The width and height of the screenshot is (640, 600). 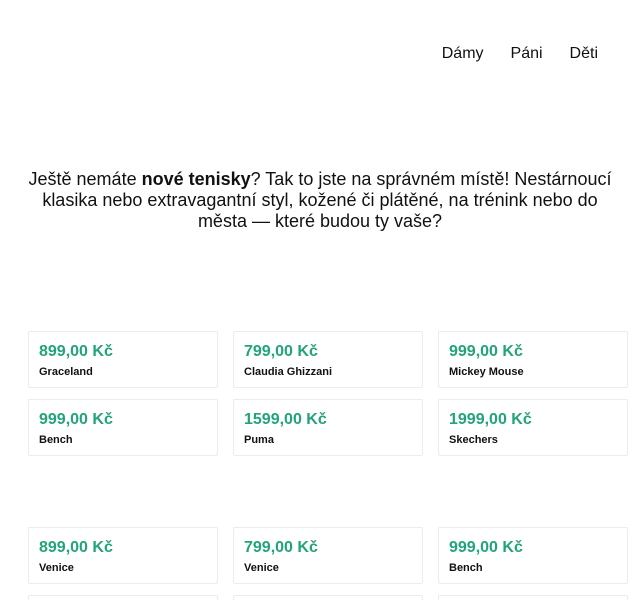 What do you see at coordinates (490, 419) in the screenshot?
I see `product-price: 1999,00 Kč` at bounding box center [490, 419].